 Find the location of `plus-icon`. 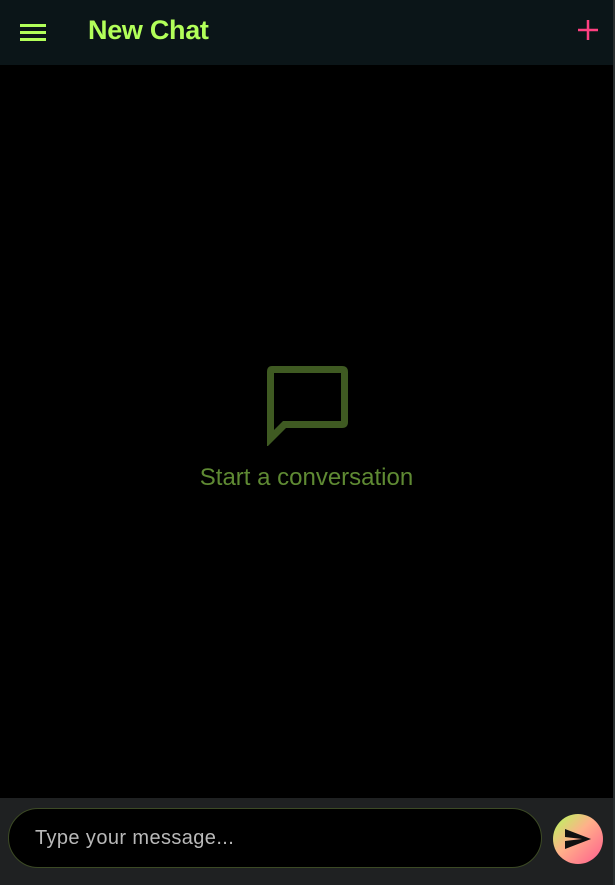

plus-icon is located at coordinates (588, 30).